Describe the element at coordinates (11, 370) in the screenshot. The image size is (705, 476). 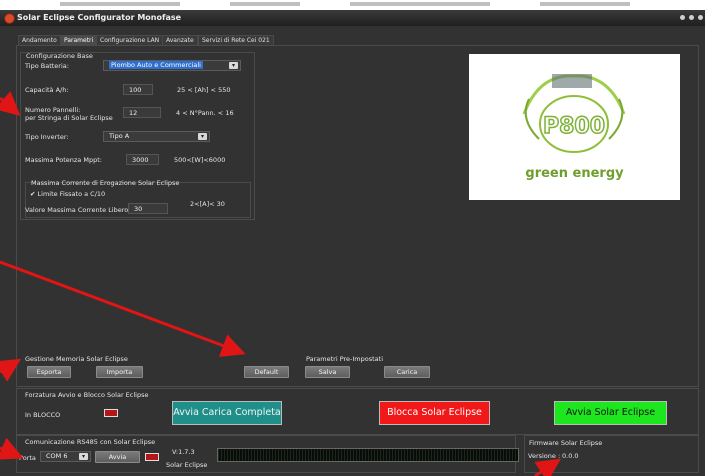
I see `arrow-memory` at that location.